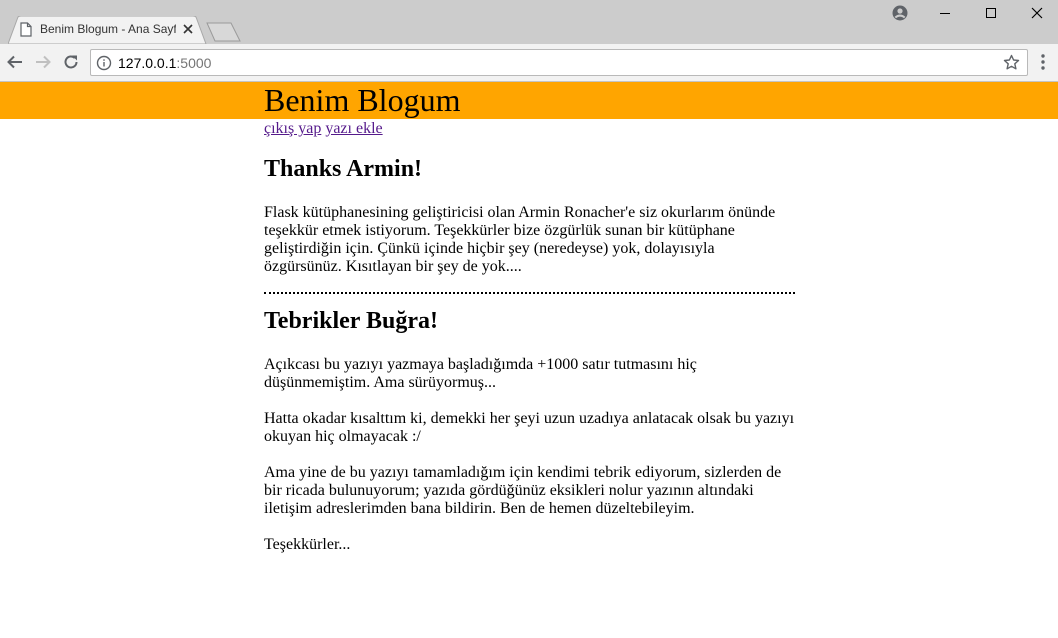  I want to click on forward-arrow-icon, so click(43, 62).